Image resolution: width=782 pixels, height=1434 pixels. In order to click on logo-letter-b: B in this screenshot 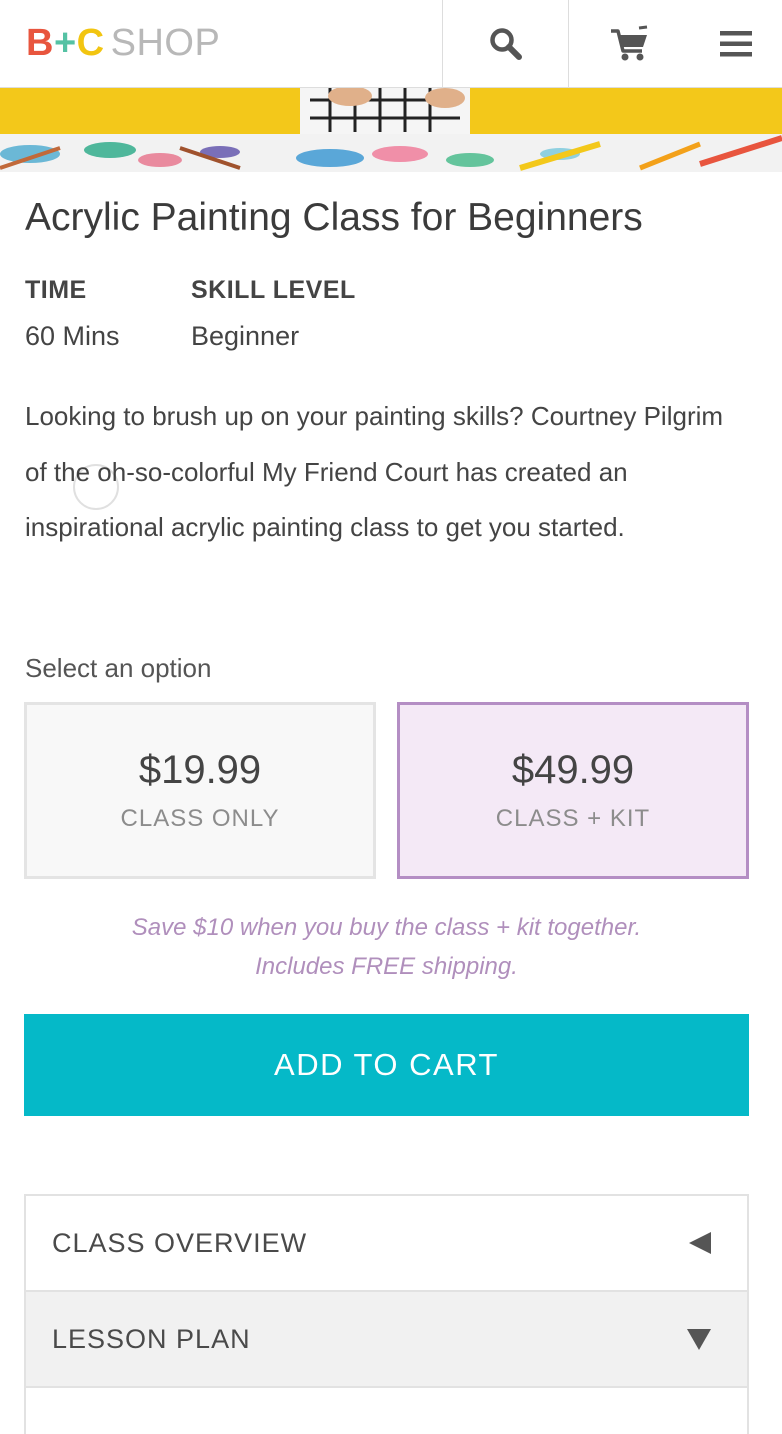, I will do `click(40, 43)`.